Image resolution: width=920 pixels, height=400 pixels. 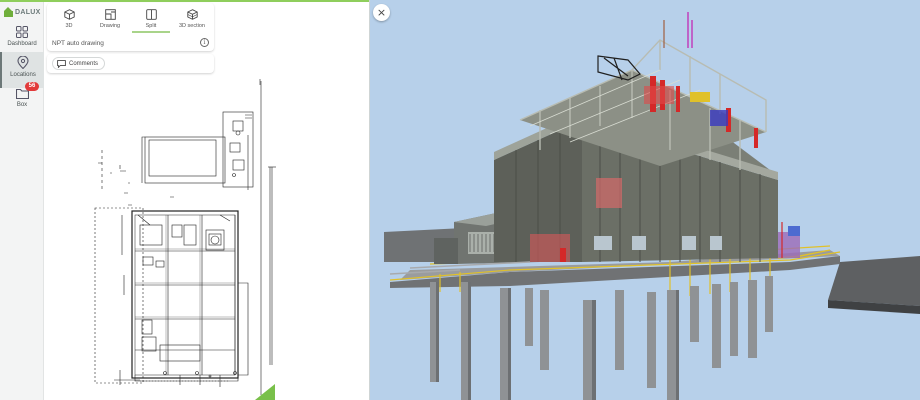 What do you see at coordinates (130, 19) in the screenshot?
I see `view-tabs: 3D Drawing Split 3D section` at bounding box center [130, 19].